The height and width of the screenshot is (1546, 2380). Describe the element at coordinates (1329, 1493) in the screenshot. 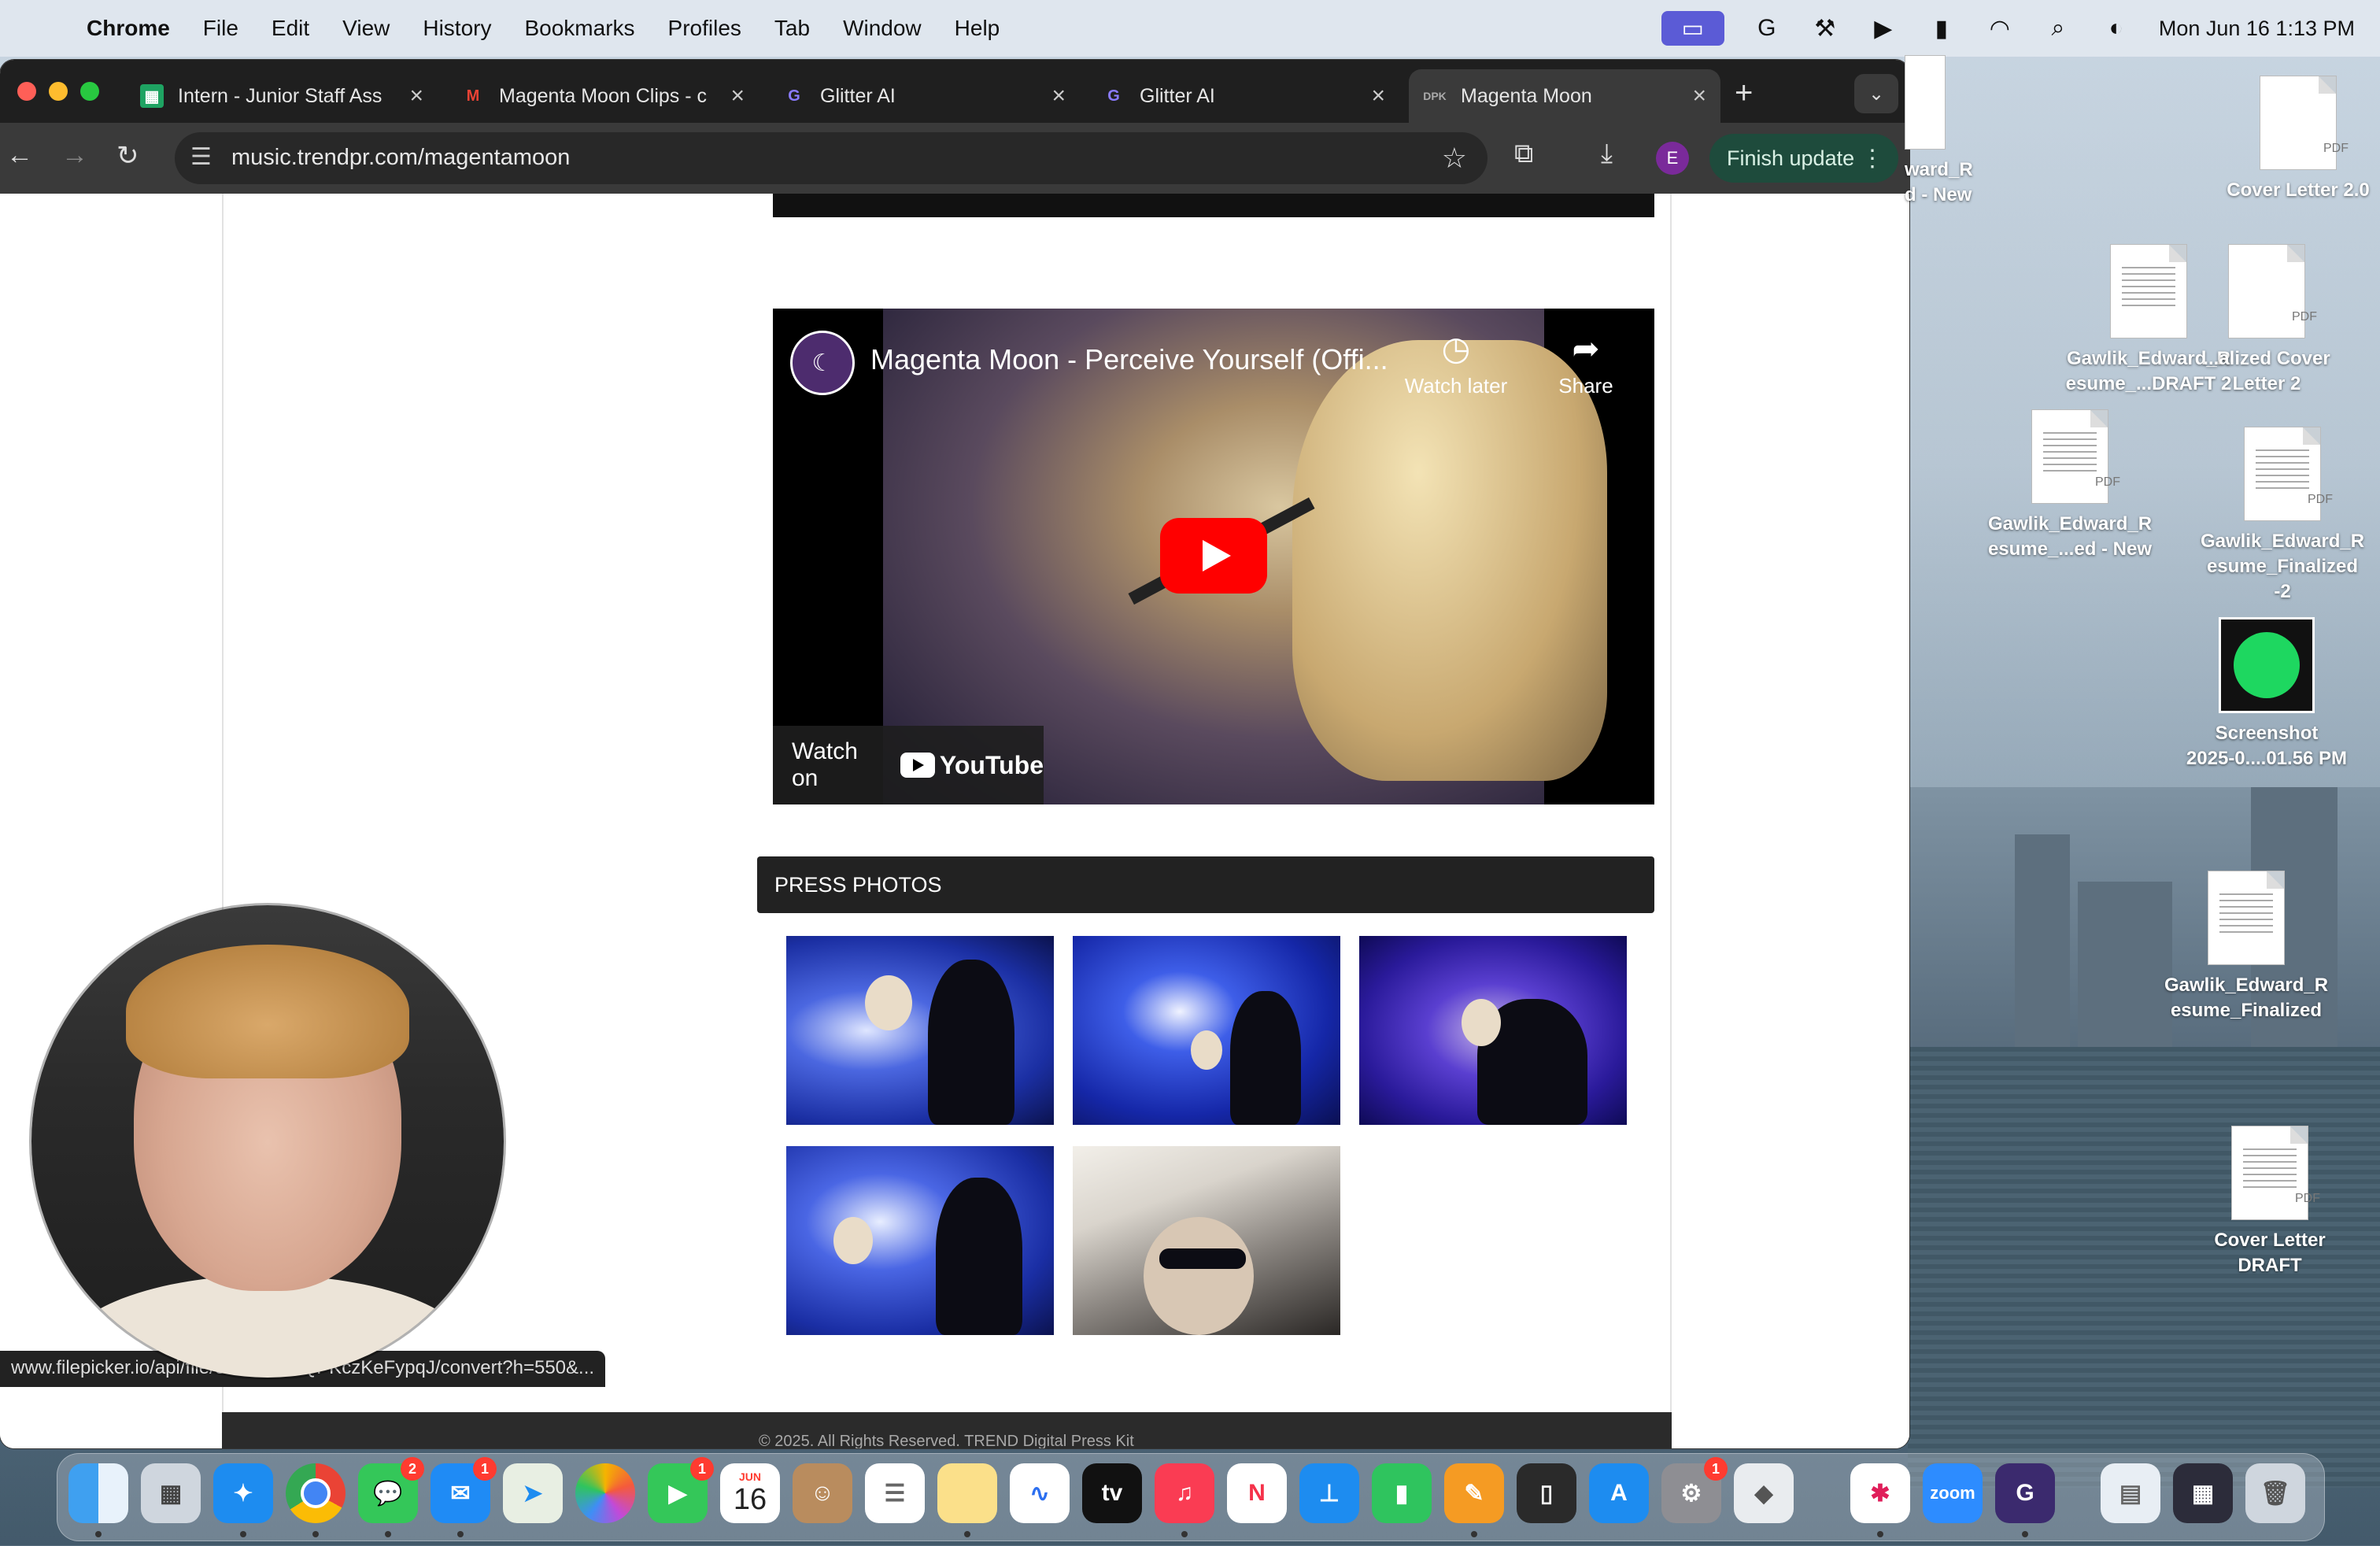

I see `keynote-icon: ⊥` at that location.